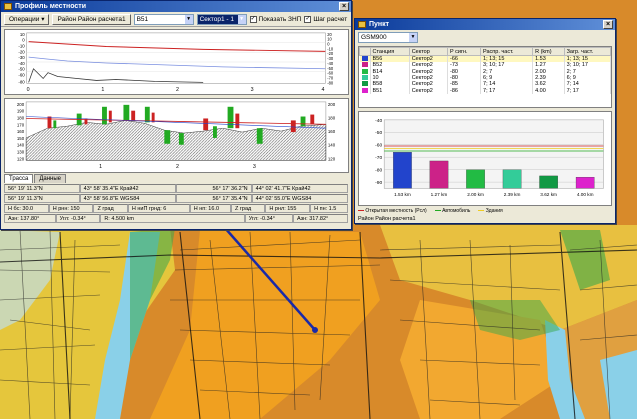 The image size is (637, 419). What do you see at coordinates (51, 6) in the screenshot?
I see `profile-title: Профиль местности` at bounding box center [51, 6].